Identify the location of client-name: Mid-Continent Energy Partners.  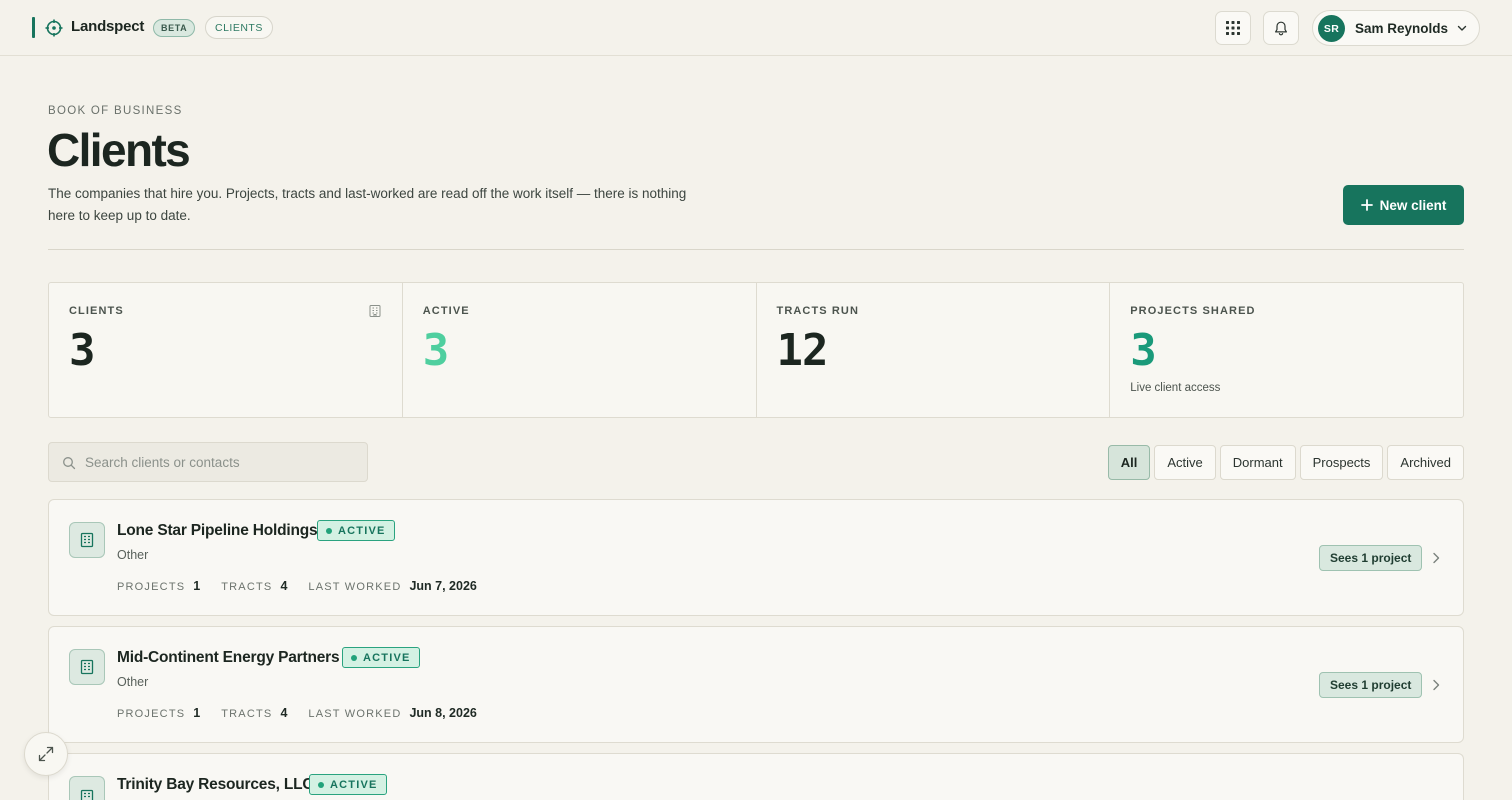
(228, 658).